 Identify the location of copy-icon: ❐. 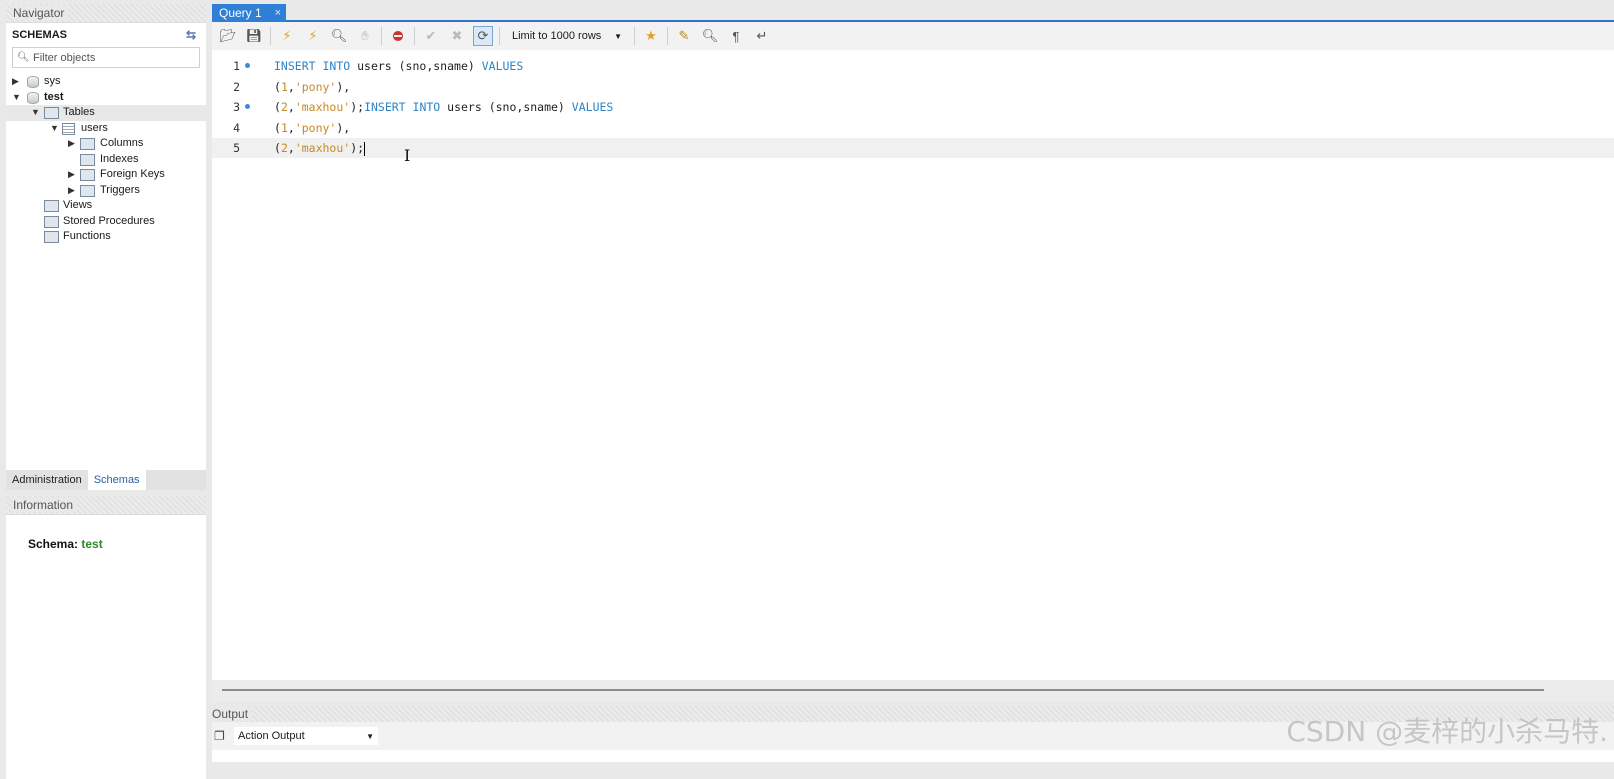
(222, 736).